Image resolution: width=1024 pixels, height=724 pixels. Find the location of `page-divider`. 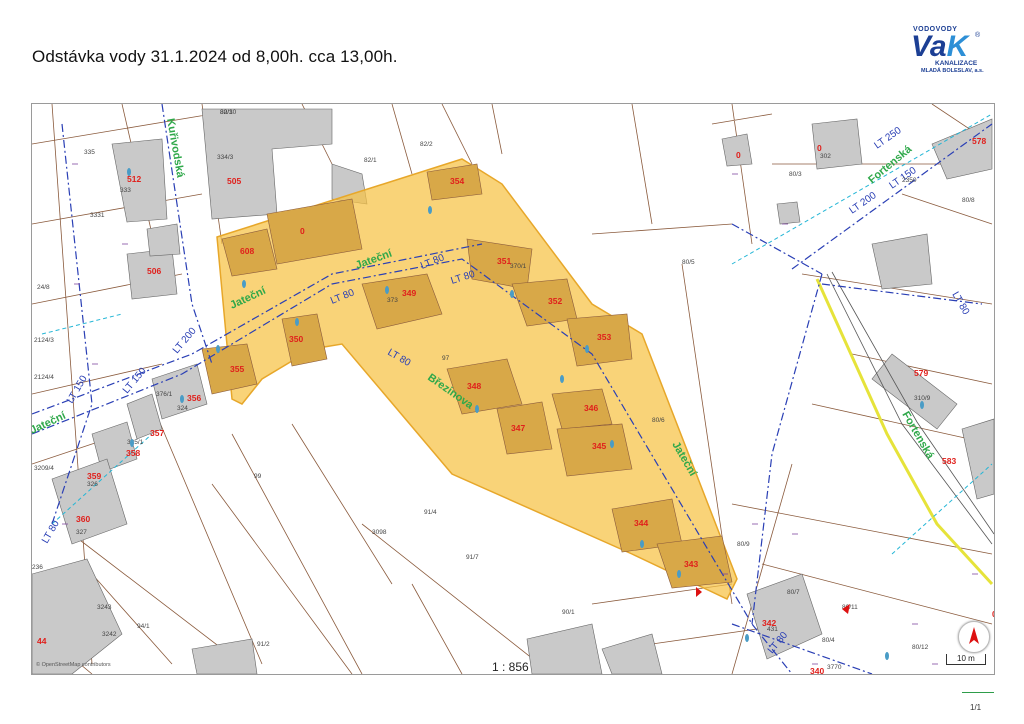

page-divider is located at coordinates (978, 692).